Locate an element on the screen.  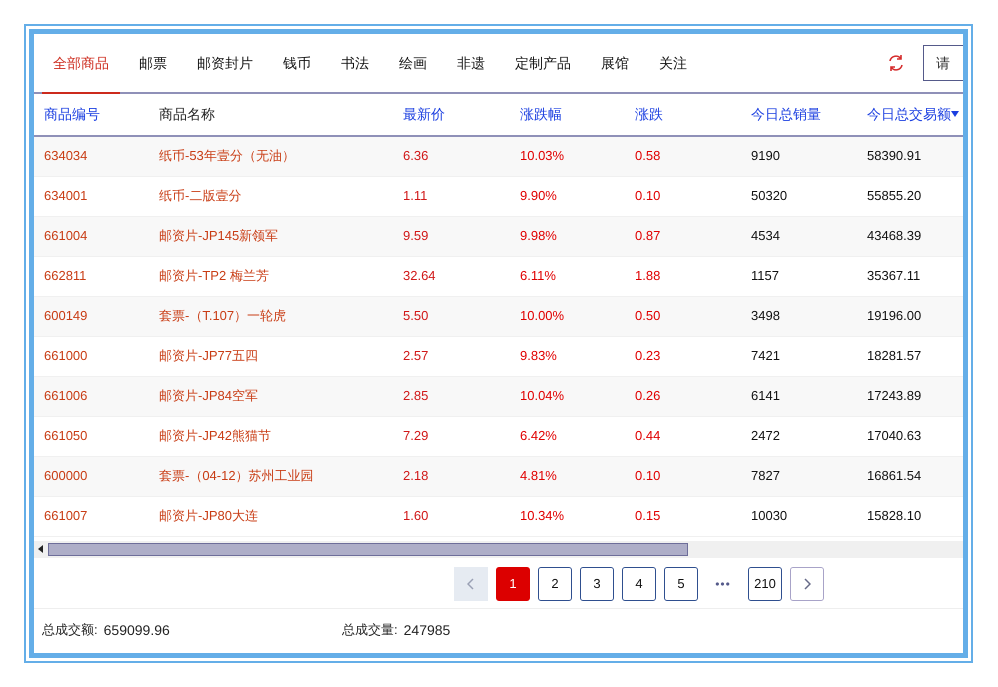
table-cell: 7421 is located at coordinates (765, 355).